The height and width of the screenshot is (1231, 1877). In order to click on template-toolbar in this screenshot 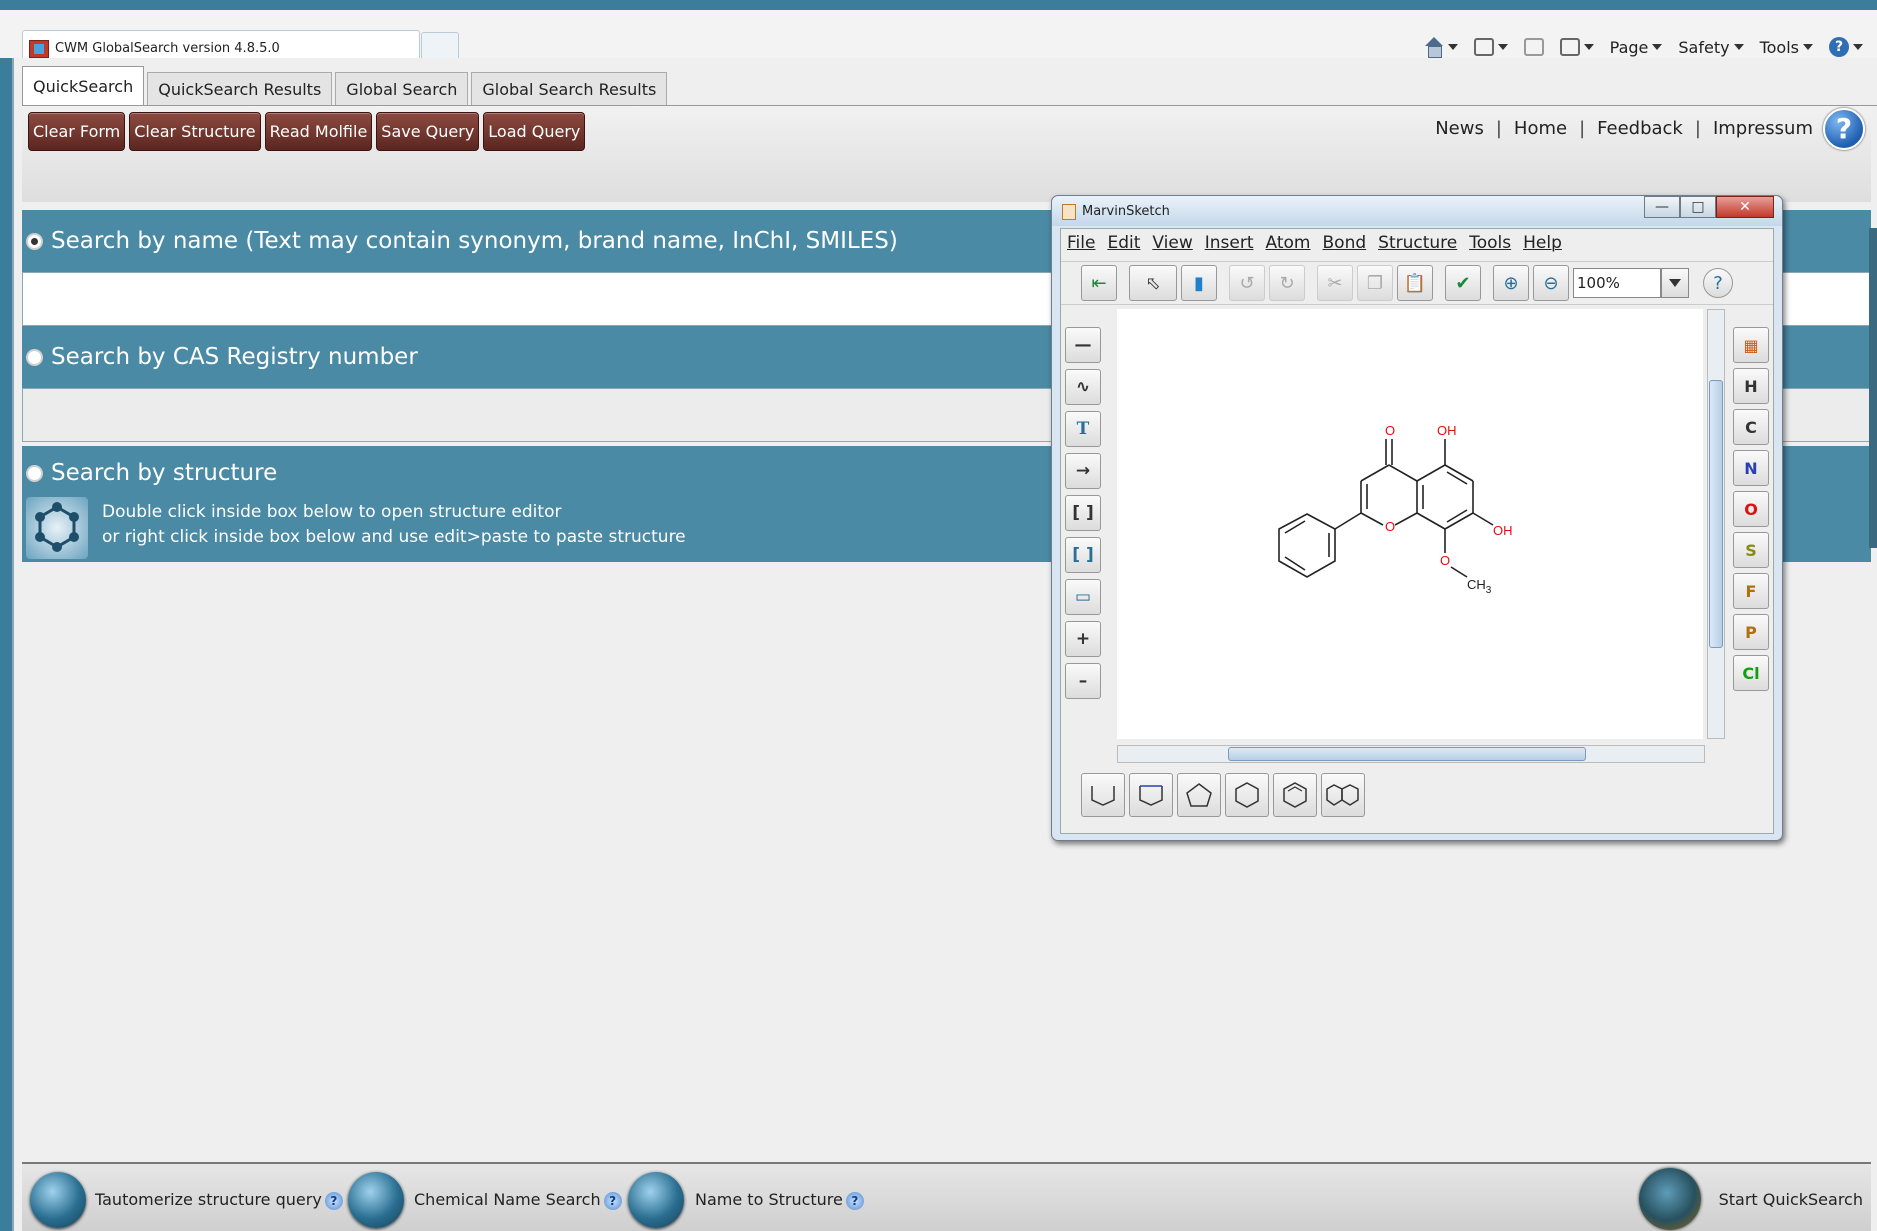, I will do `click(1223, 795)`.